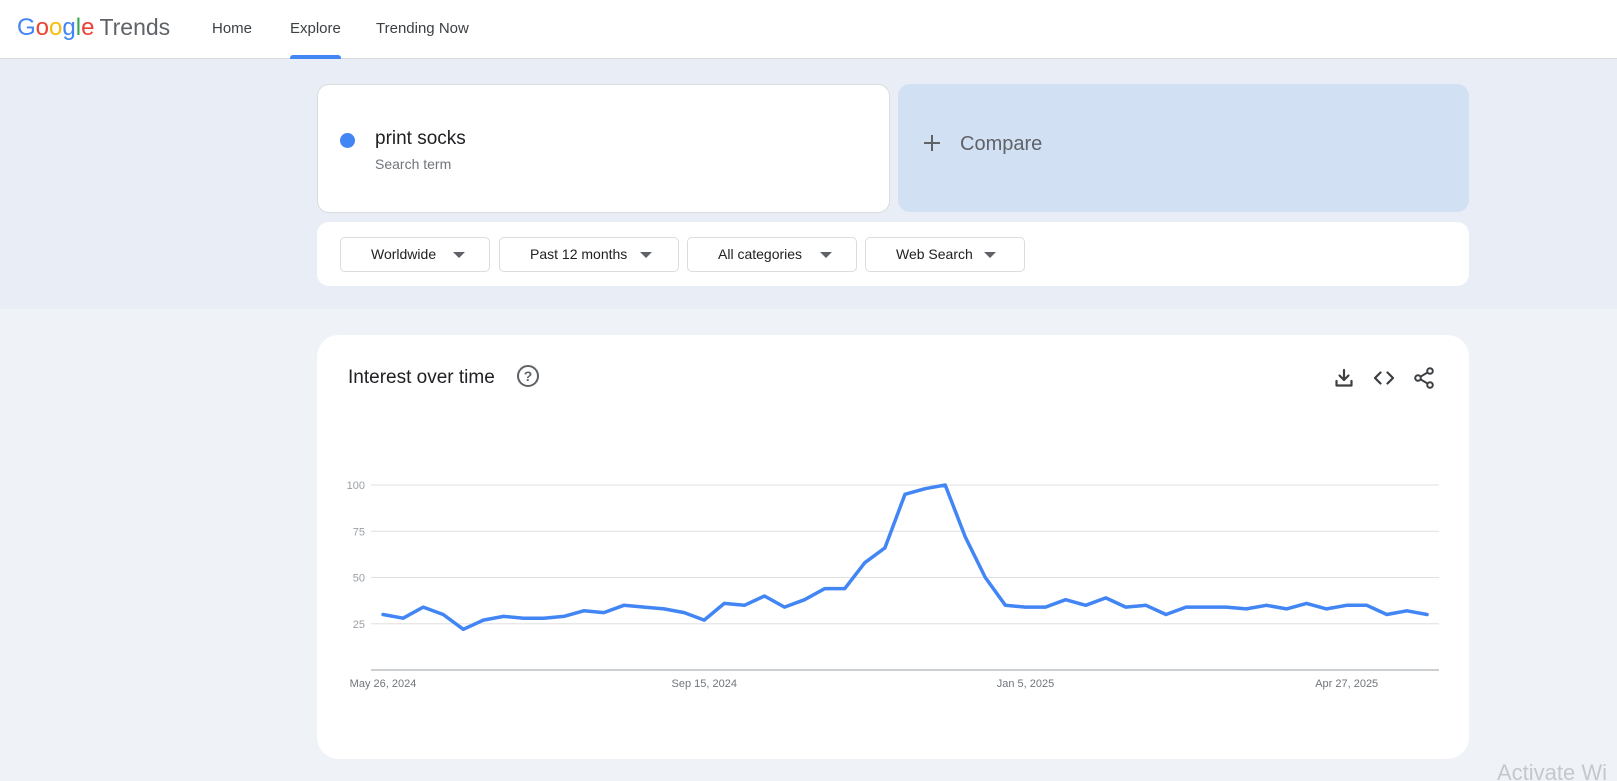 The height and width of the screenshot is (781, 1617). What do you see at coordinates (808, 29) in the screenshot?
I see `top-header: Google Trends Home Explore Trending Now` at bounding box center [808, 29].